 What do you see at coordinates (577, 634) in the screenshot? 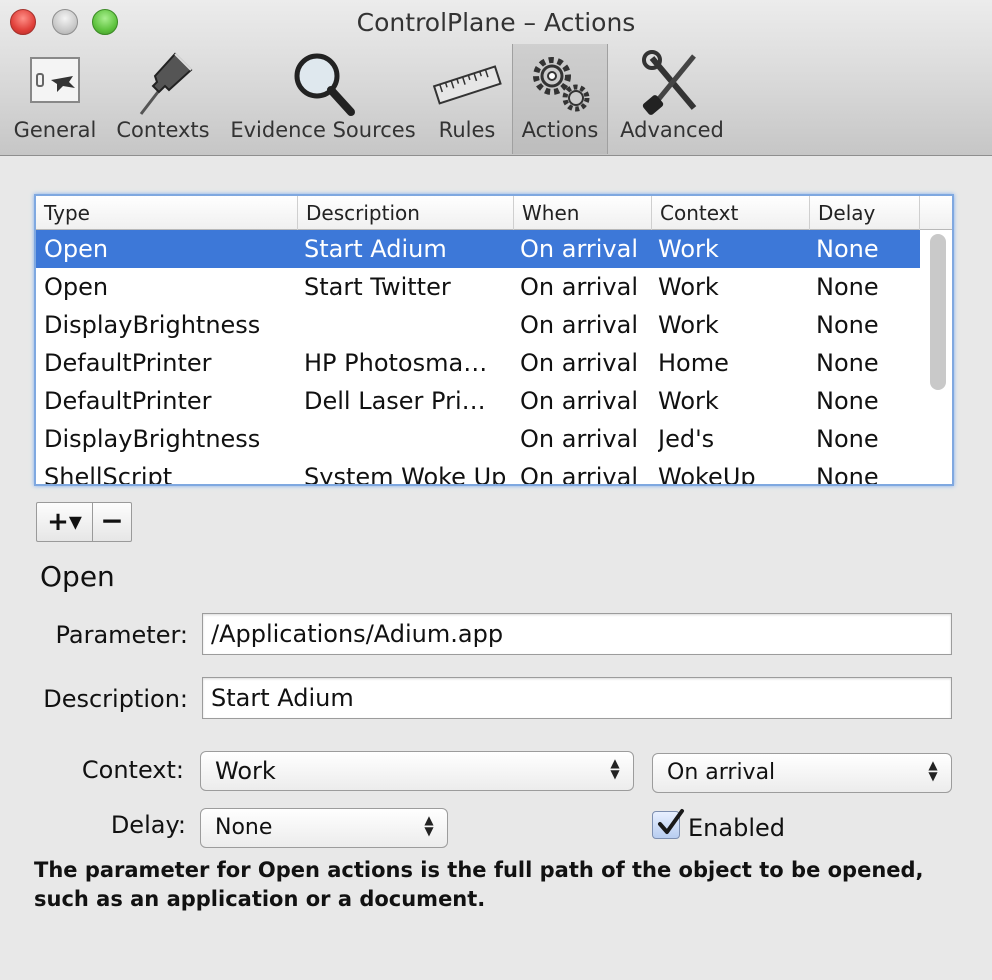
I see `parameter-input: /Applications/Adium.app` at bounding box center [577, 634].